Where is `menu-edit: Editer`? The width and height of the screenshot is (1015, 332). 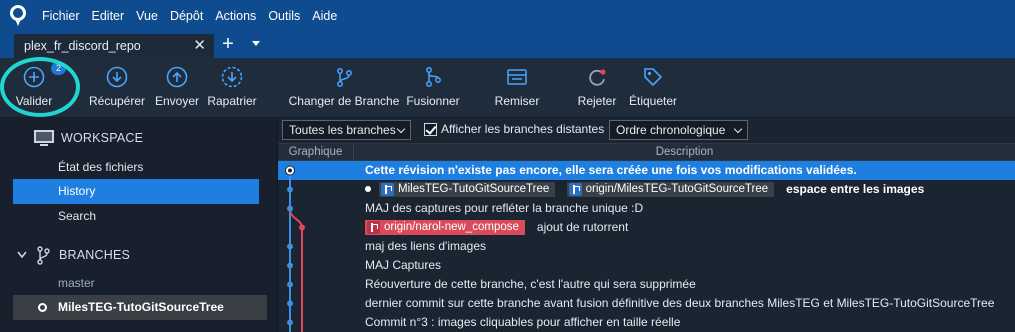 menu-edit: Editer is located at coordinates (108, 16).